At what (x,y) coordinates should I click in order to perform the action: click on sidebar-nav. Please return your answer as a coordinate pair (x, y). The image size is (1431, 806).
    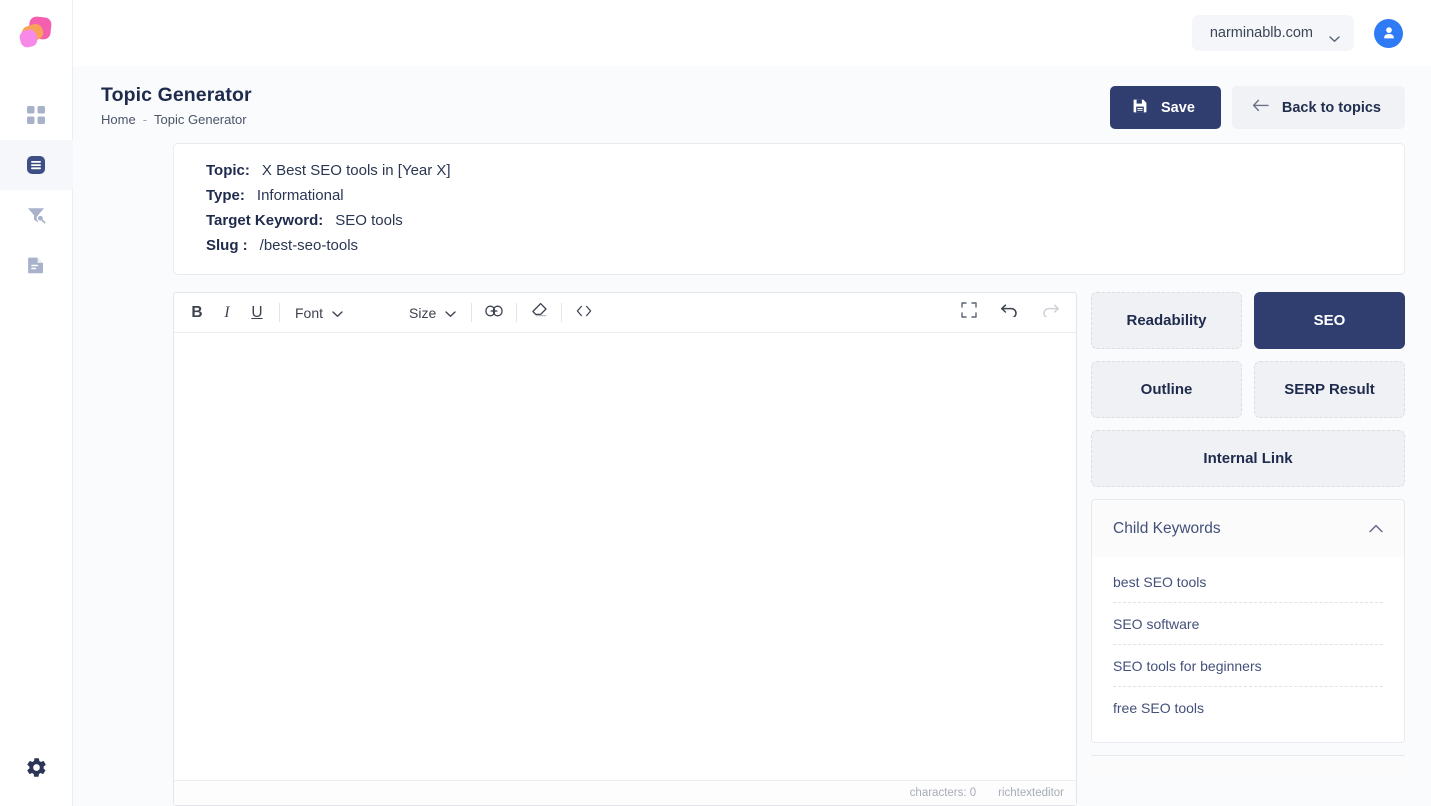
    Looking at the image, I should click on (36, 190).